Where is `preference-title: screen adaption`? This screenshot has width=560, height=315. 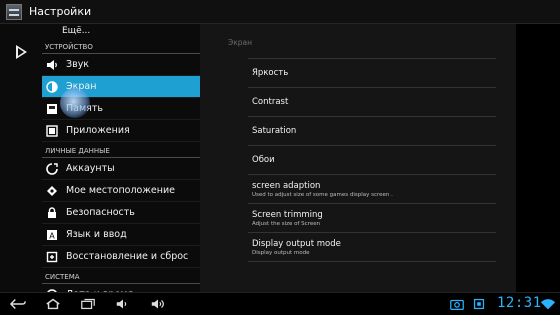 preference-title: screen adaption is located at coordinates (286, 185).